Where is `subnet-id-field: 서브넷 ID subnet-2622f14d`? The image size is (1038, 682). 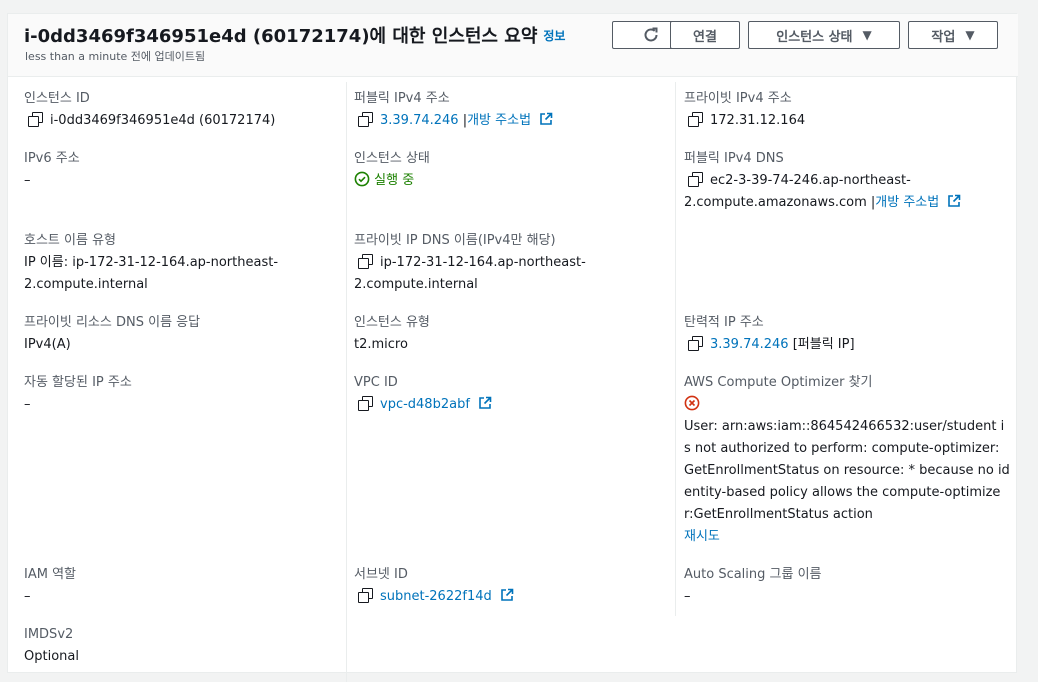 subnet-id-field: 서브넷 ID subnet-2622f14d is located at coordinates (515, 586).